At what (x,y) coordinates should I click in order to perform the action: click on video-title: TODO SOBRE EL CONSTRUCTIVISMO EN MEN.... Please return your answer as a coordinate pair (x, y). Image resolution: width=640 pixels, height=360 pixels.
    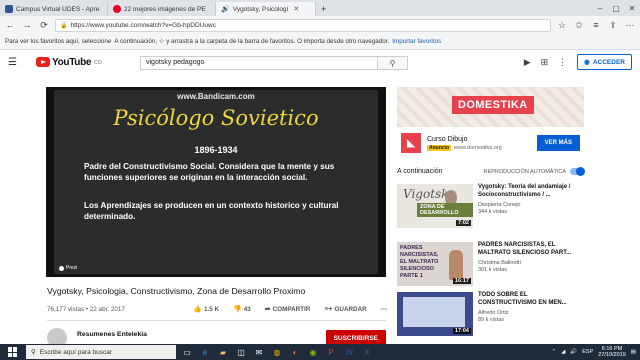
    Looking at the image, I should click on (531, 299).